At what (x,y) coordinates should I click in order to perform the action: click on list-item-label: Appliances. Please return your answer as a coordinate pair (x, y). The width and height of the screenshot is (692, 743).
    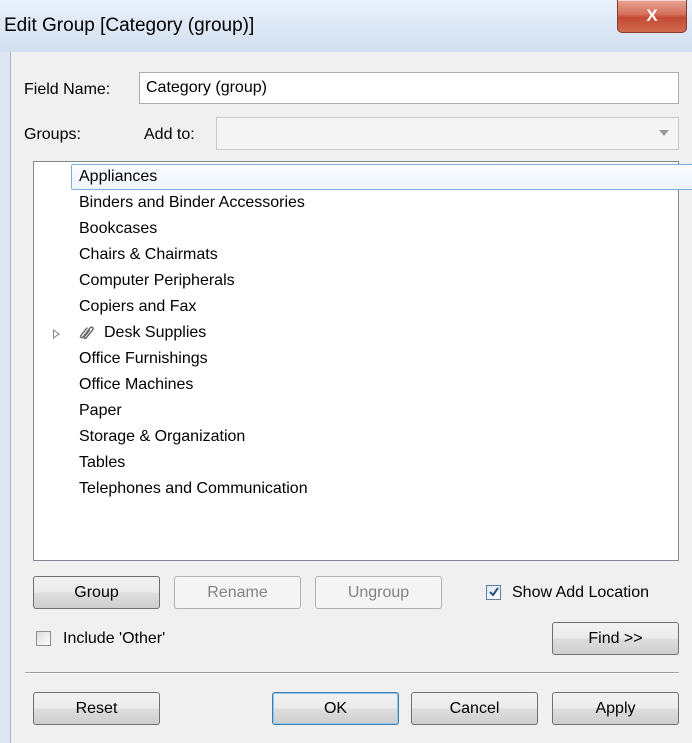
    Looking at the image, I should click on (118, 176).